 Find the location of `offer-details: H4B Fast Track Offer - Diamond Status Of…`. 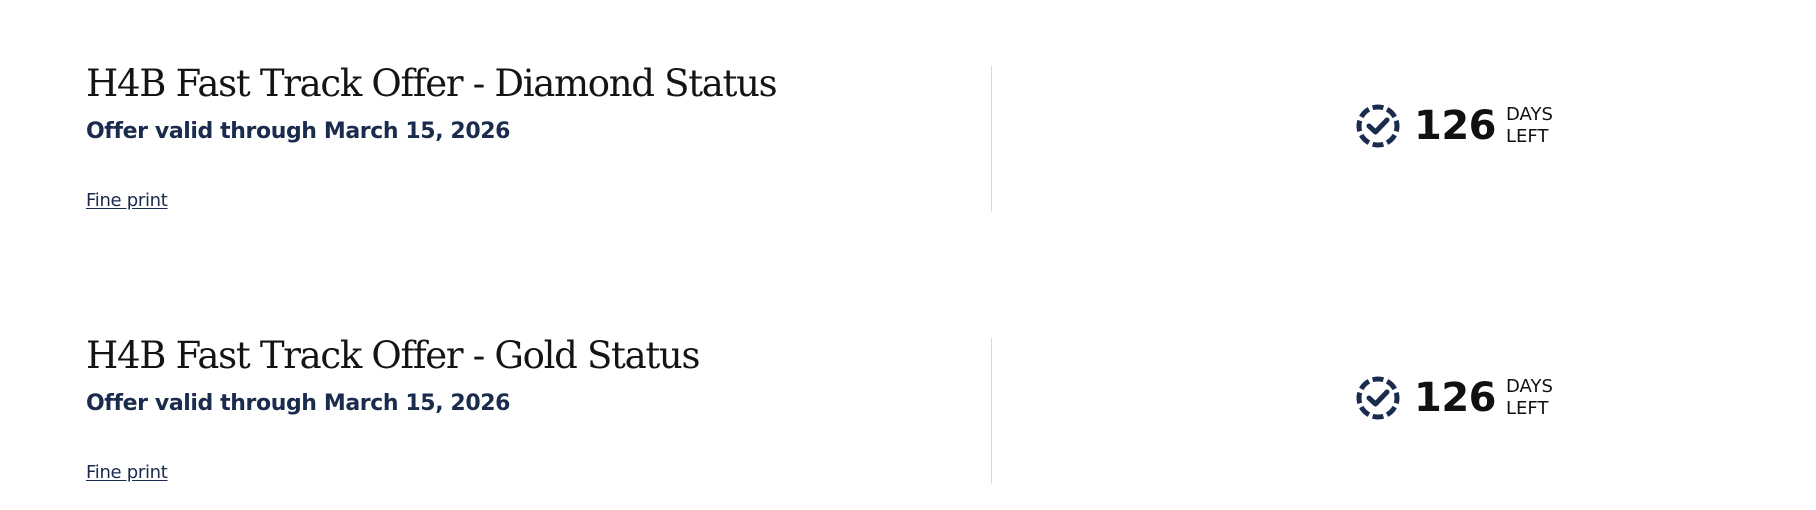

offer-details: H4B Fast Track Offer - Diamond Status Of… is located at coordinates (496, 137).